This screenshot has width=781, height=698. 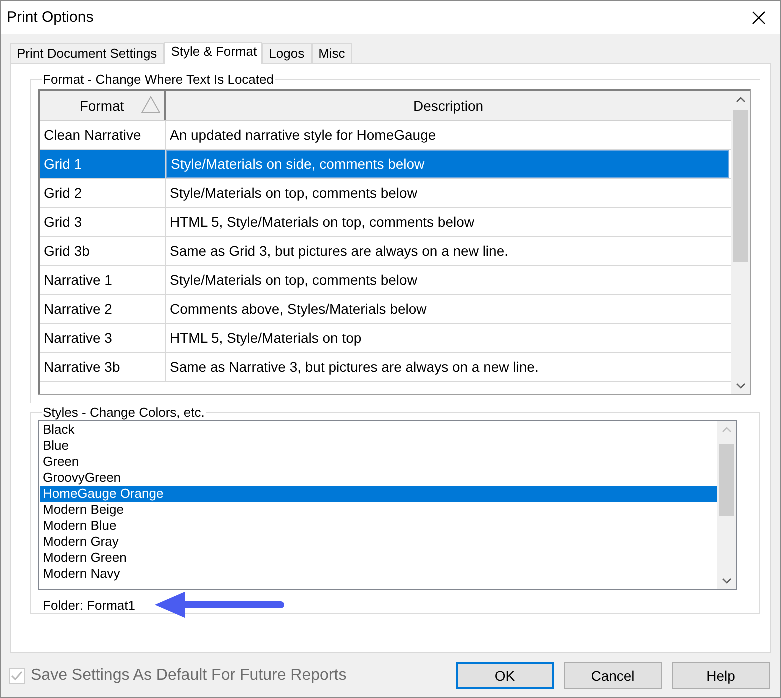 I want to click on table-cell: Narrative 1, so click(x=103, y=280).